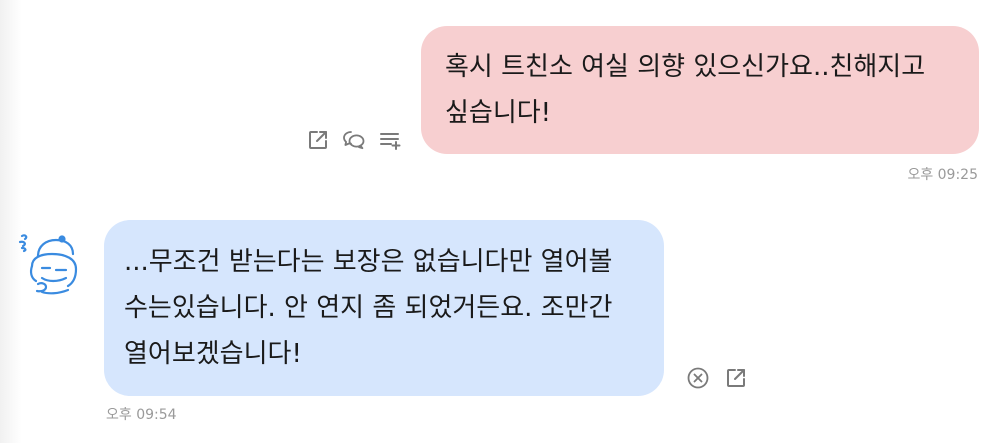 This screenshot has width=996, height=443. I want to click on close-circle-icon, so click(698, 378).